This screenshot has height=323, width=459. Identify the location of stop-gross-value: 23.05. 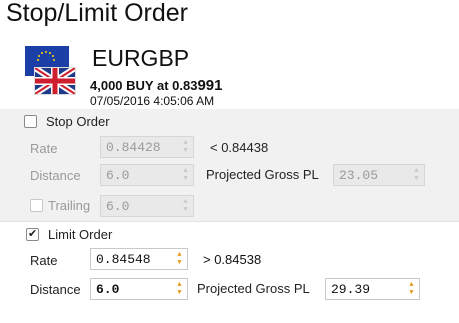
(359, 175).